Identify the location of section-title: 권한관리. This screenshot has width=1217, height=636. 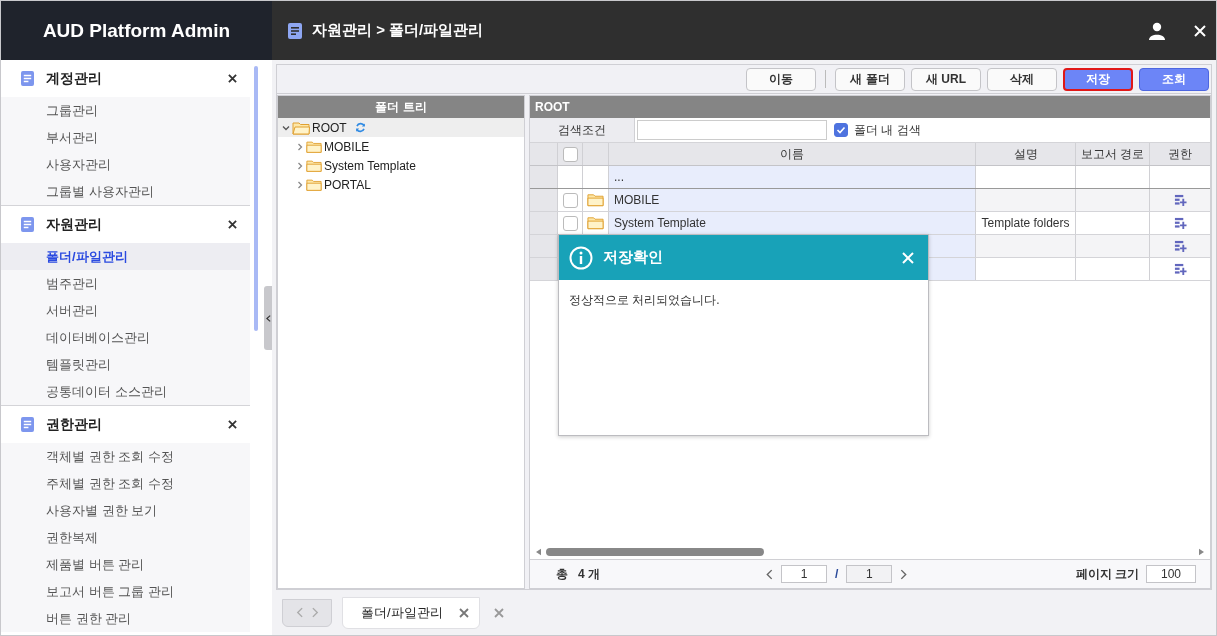
(131, 424).